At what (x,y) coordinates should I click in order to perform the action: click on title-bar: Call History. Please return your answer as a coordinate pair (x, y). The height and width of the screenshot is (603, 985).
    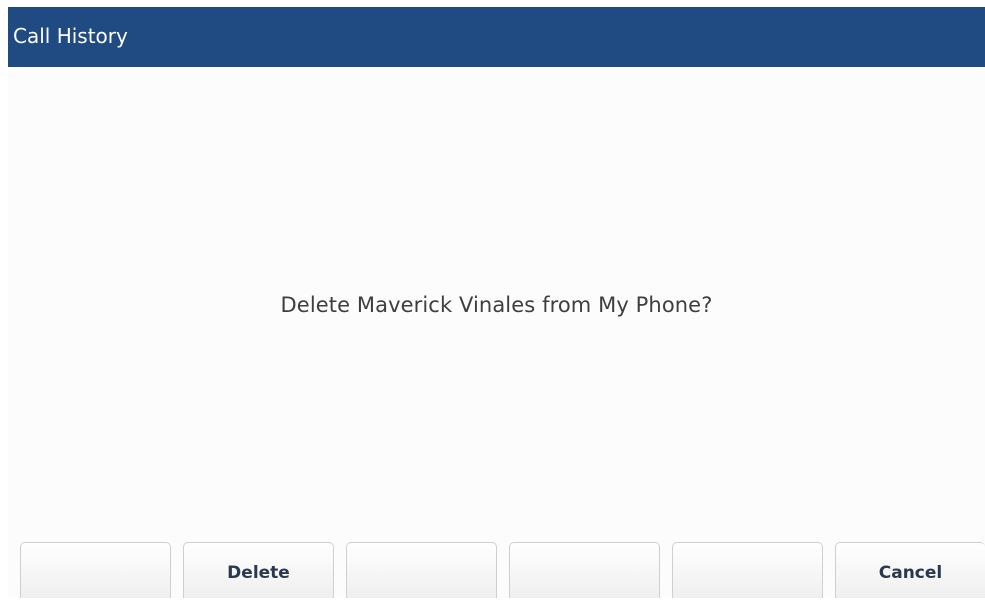
    Looking at the image, I should click on (496, 37).